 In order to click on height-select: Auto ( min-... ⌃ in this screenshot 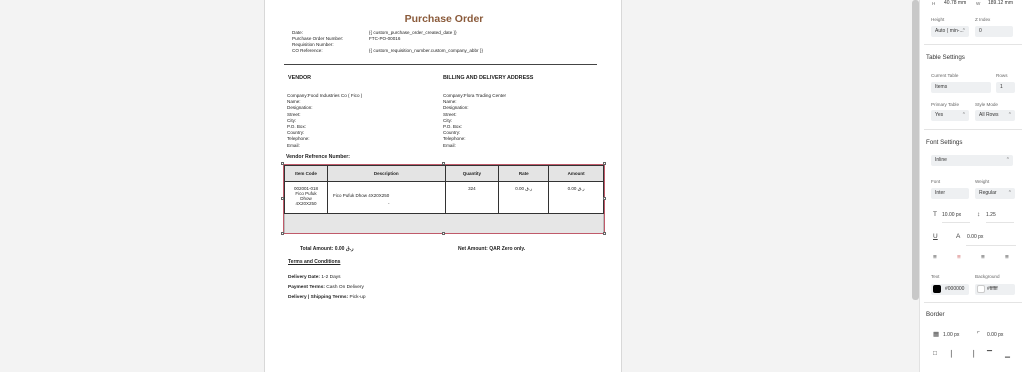, I will do `click(950, 31)`.